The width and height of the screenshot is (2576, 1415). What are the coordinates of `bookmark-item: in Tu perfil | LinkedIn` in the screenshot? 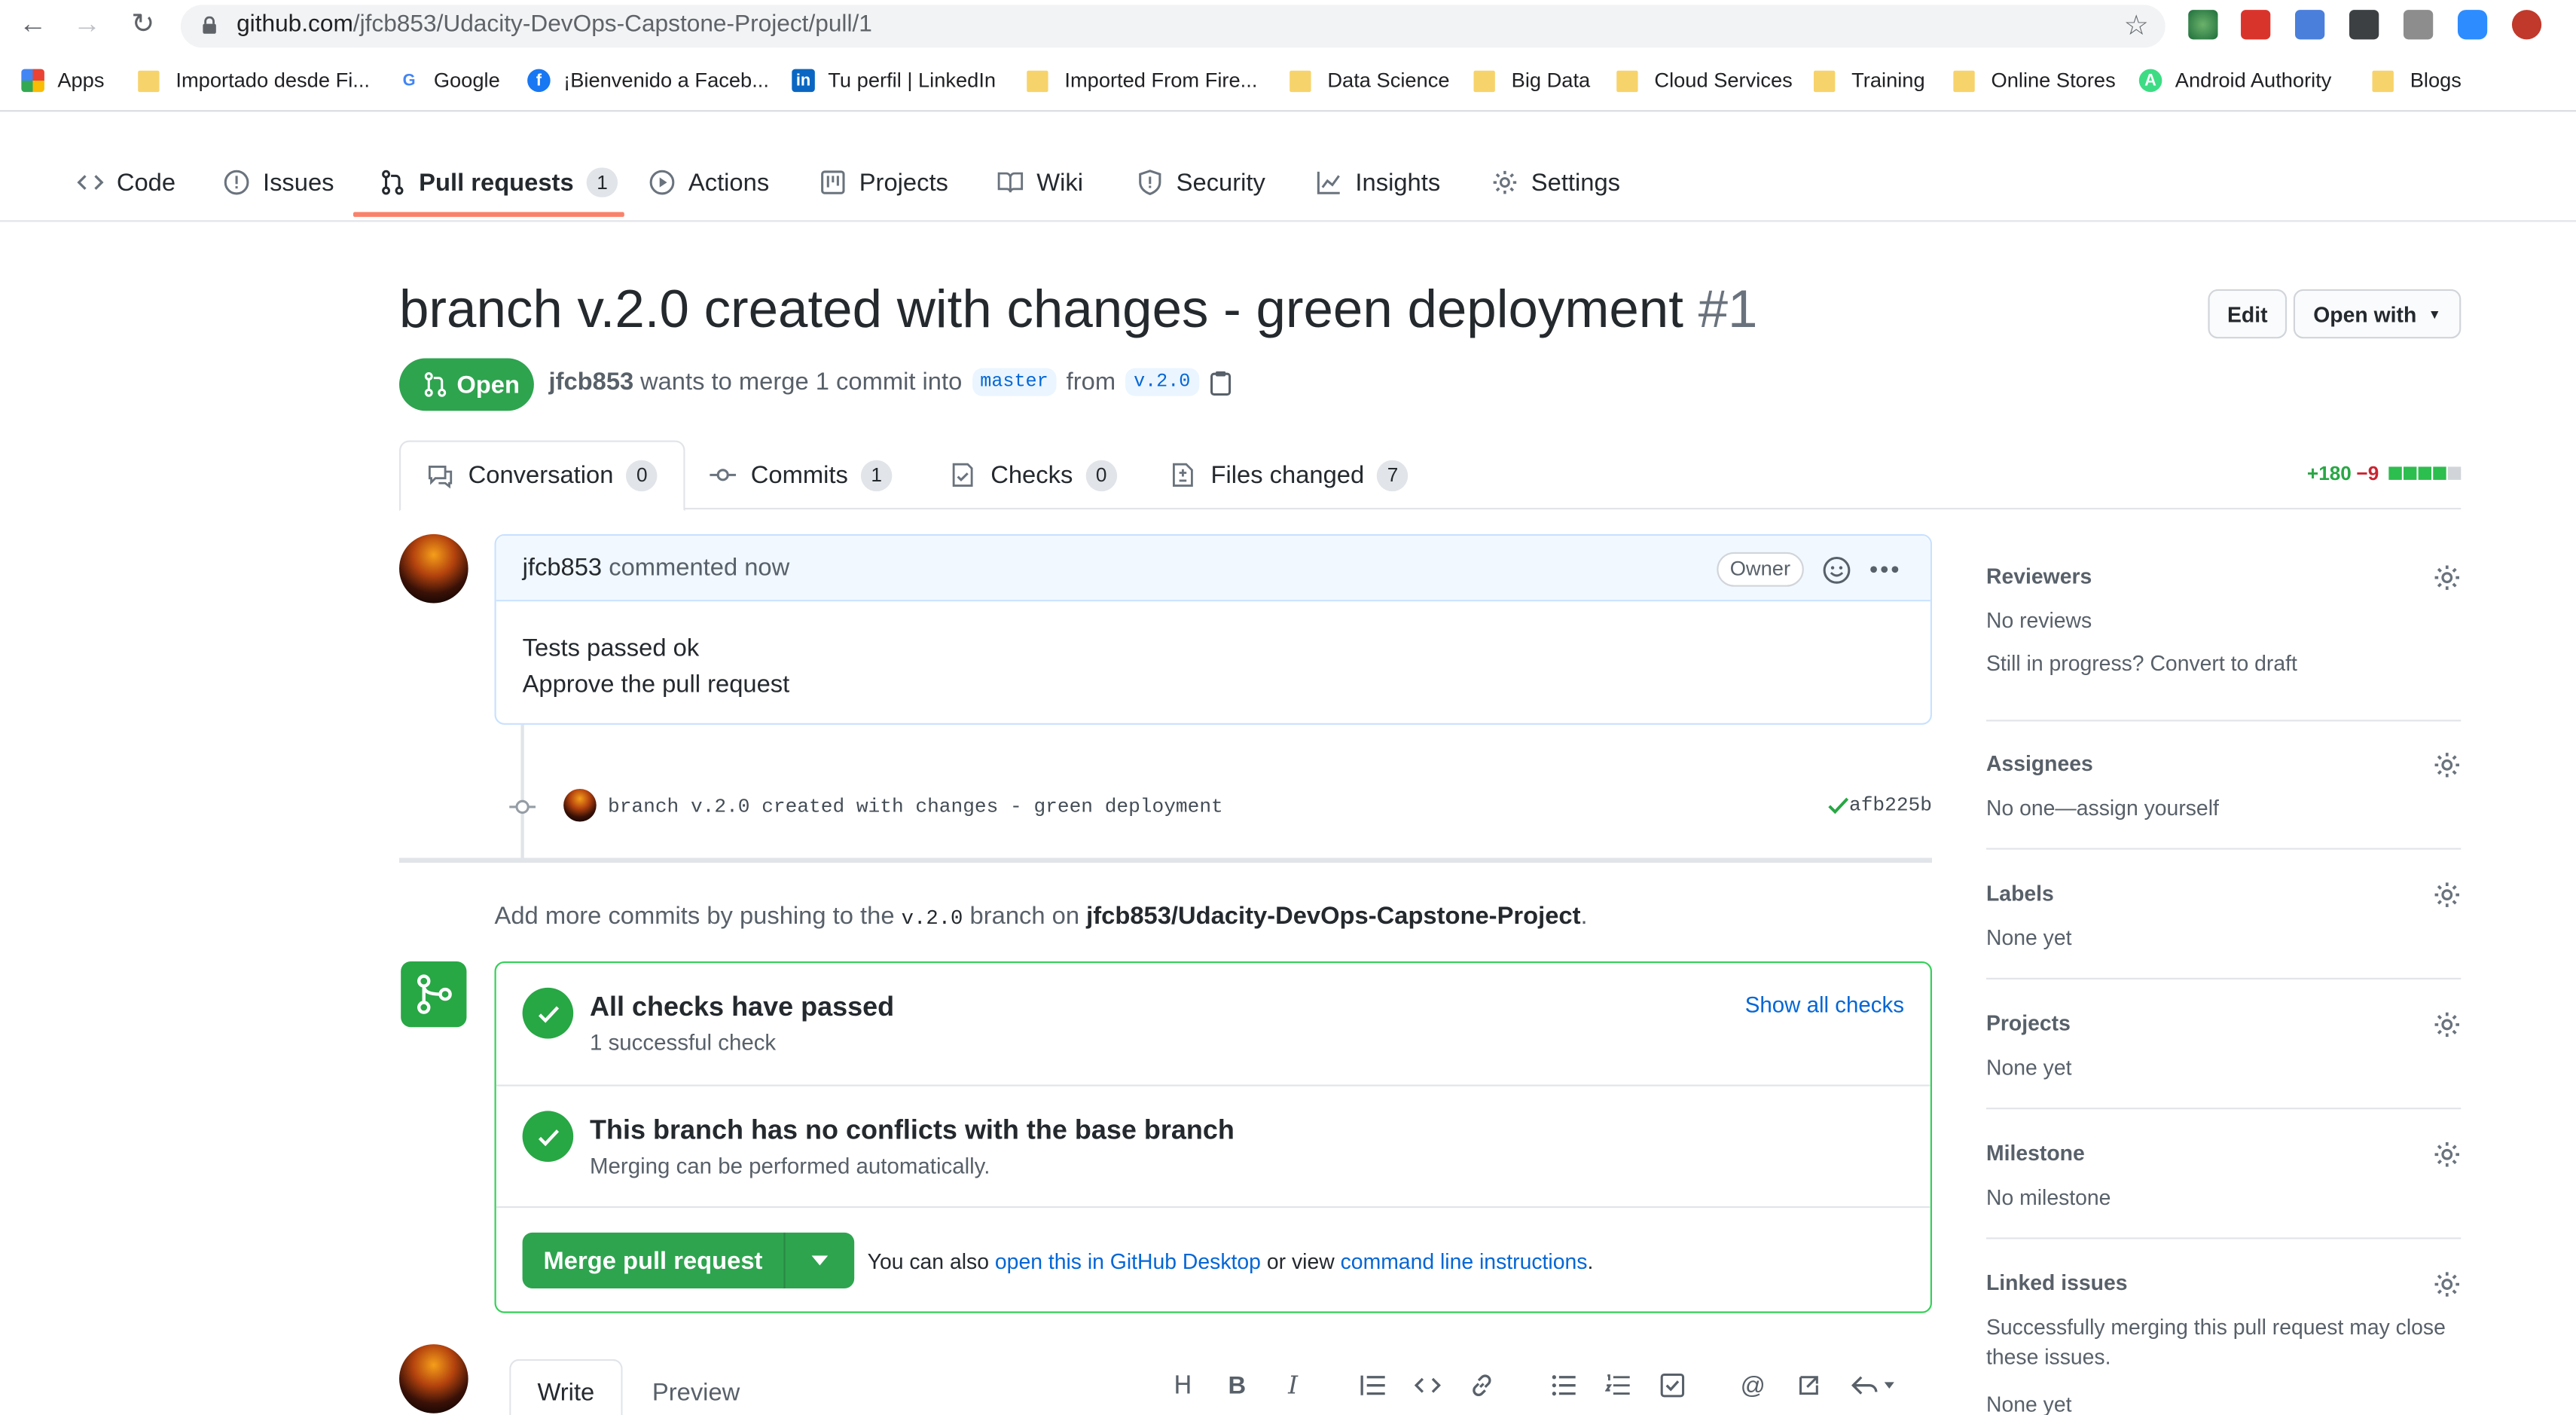 It's located at (894, 80).